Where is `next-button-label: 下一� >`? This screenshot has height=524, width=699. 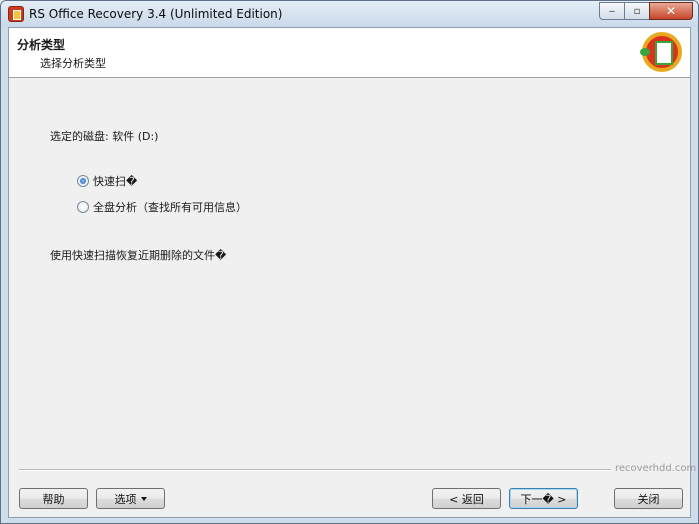 next-button-label: 下一� > is located at coordinates (543, 499).